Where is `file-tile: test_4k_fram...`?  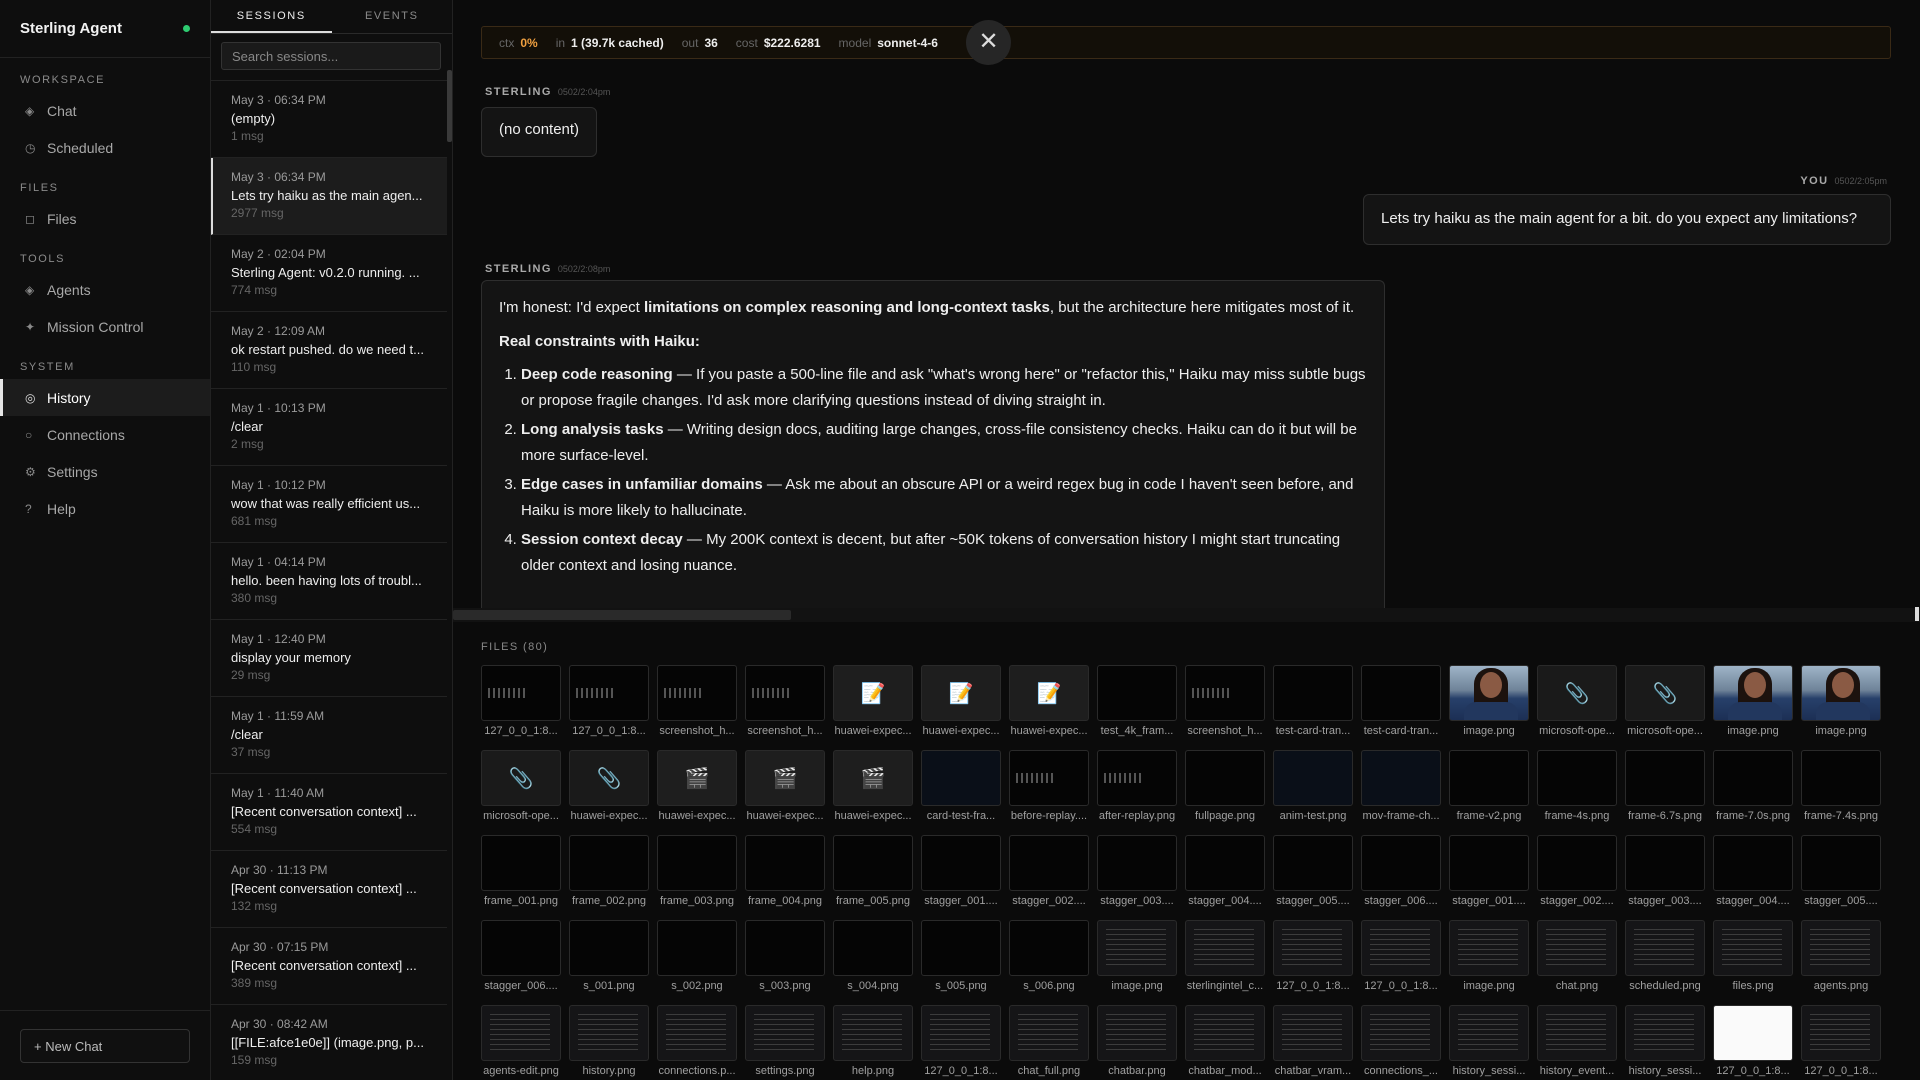 file-tile: test_4k_fram... is located at coordinates (1137, 701).